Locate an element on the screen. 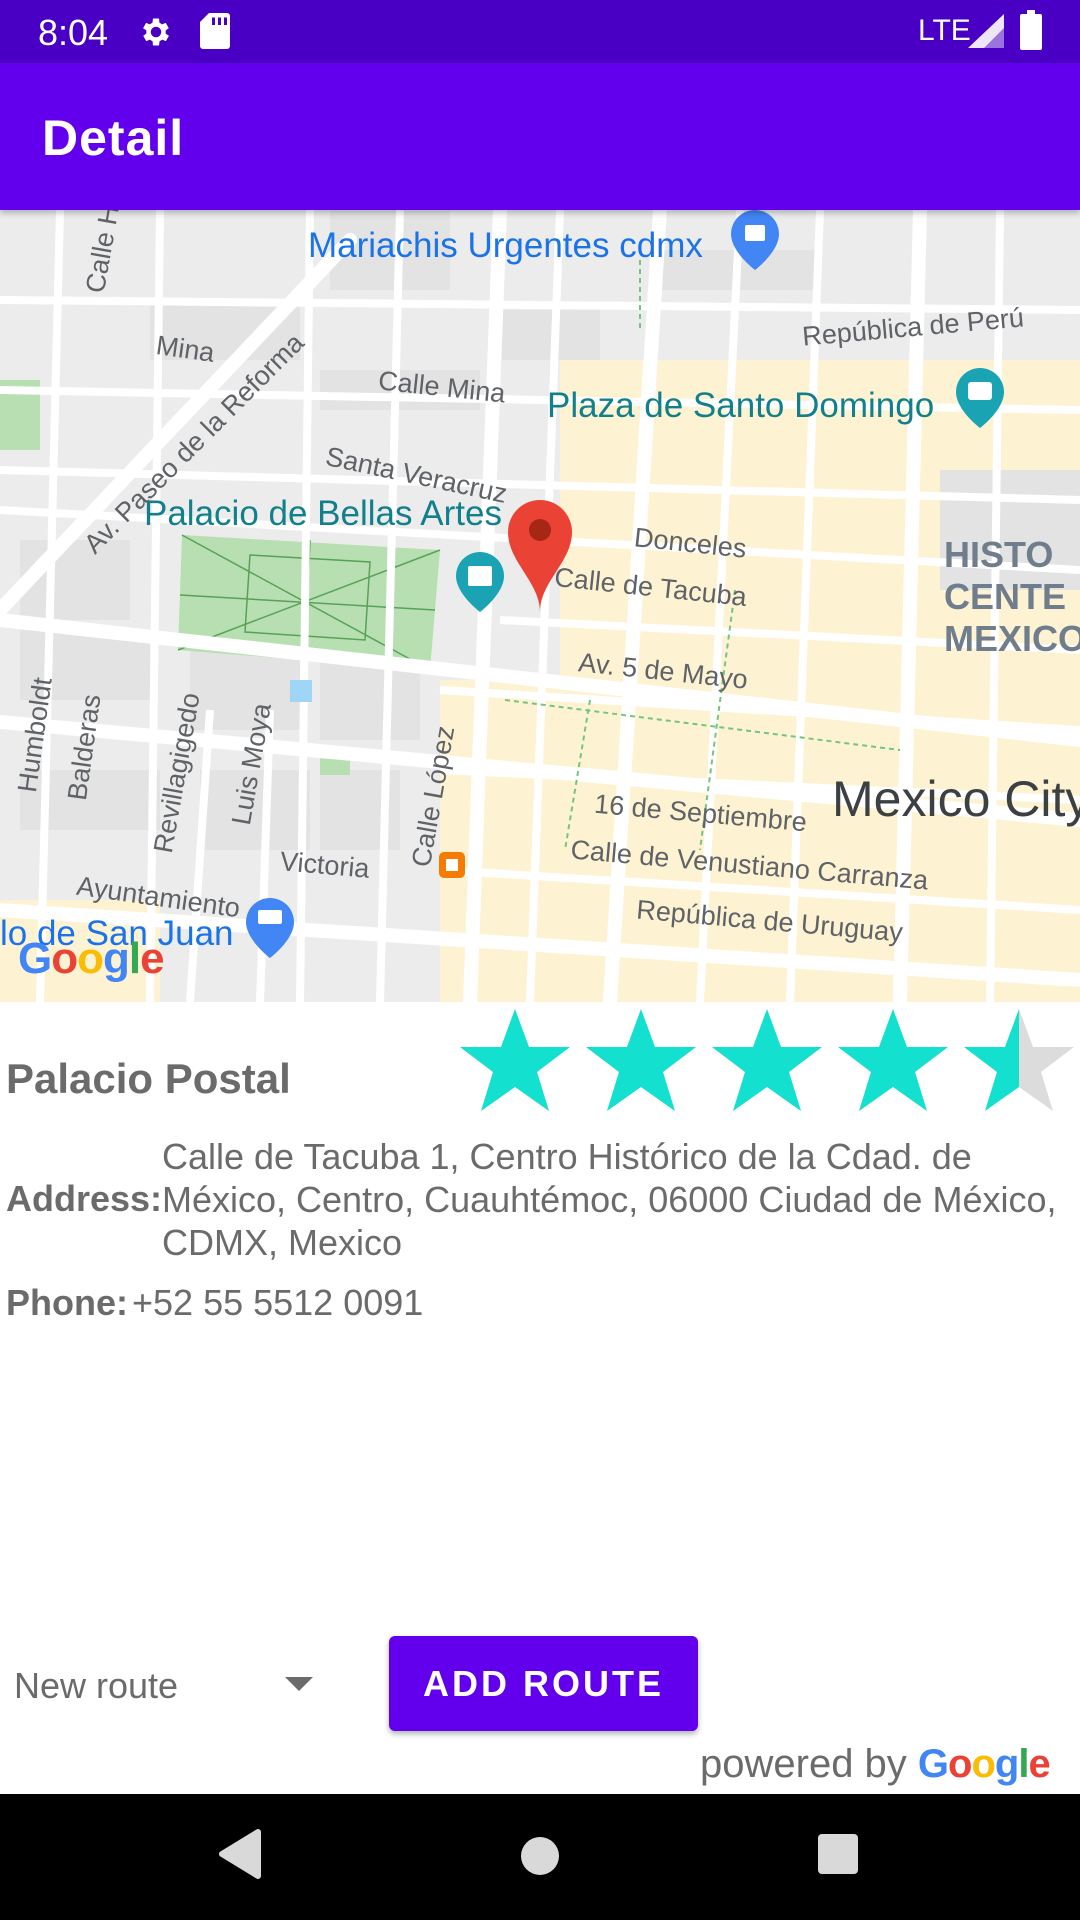 The height and width of the screenshot is (1920, 1080). back-icon is located at coordinates (239, 1856).